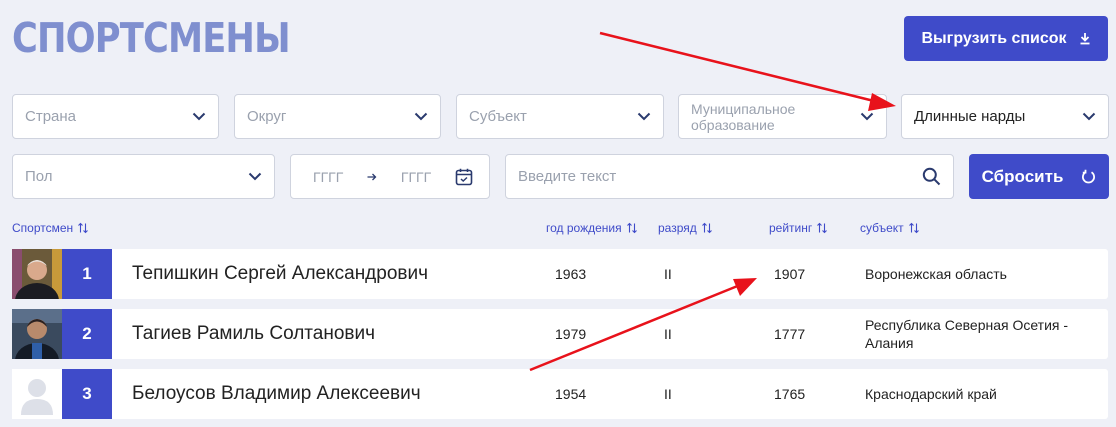 This screenshot has width=1116, height=427. I want to click on search-icon, so click(931, 176).